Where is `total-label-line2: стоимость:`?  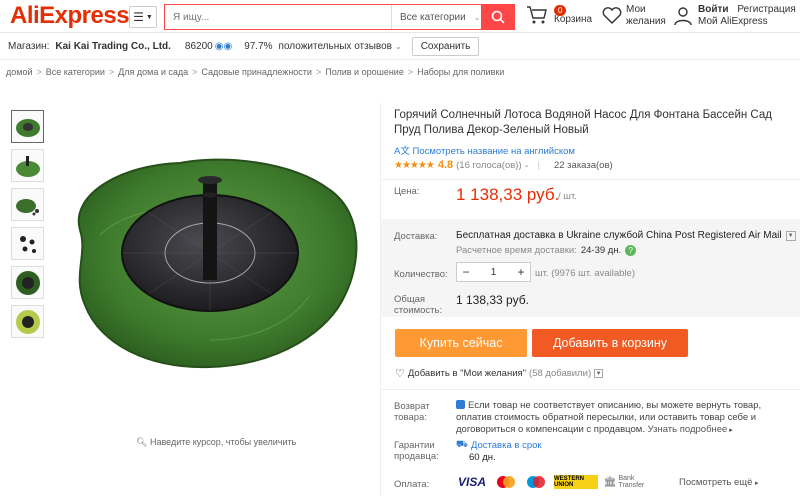 total-label-line2: стоимость: is located at coordinates (418, 310).